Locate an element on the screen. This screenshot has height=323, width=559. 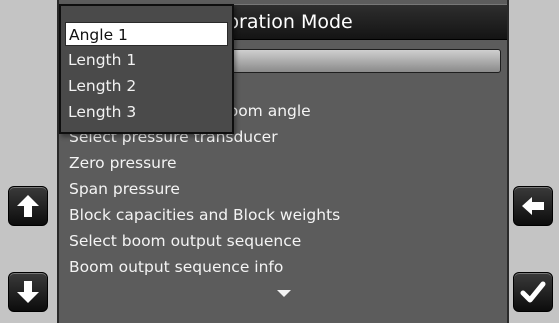
parameter-dropdown: Angle 1 Length 1 Length 2 Length 3 is located at coordinates (146, 69).